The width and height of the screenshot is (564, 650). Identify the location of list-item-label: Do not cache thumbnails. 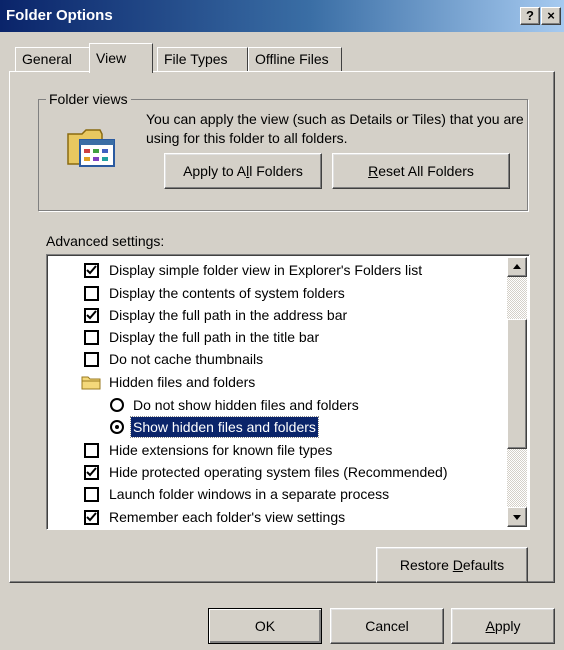
(186, 359).